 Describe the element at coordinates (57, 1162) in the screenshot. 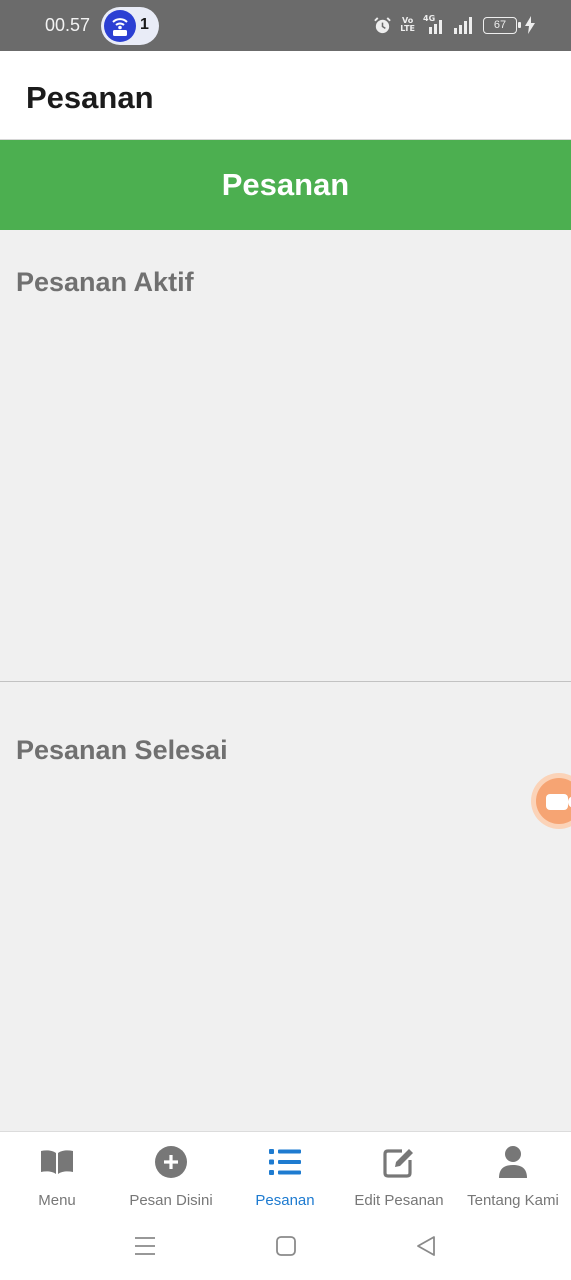

I see `book-icon` at that location.